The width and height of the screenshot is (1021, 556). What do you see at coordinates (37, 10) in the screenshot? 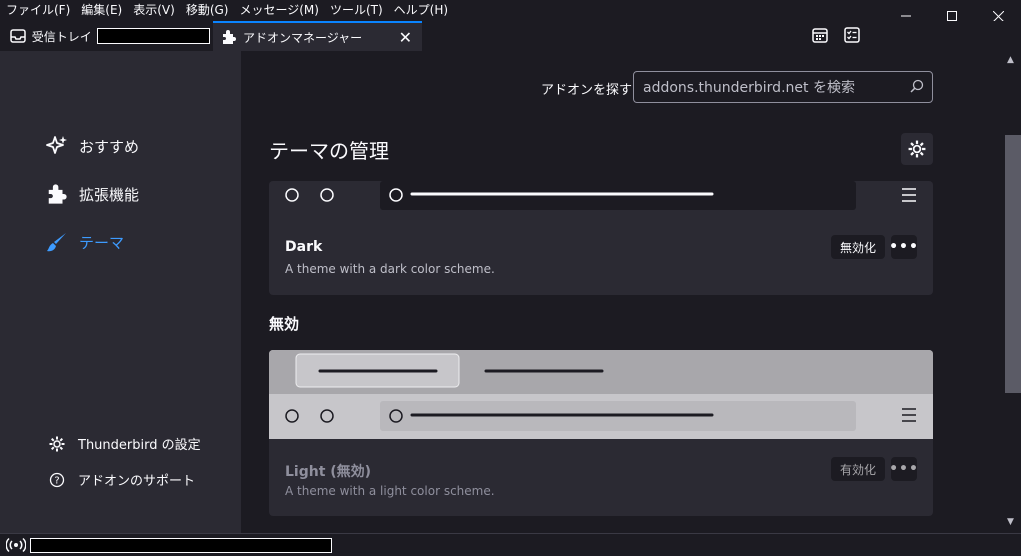
I see `menu-file: ファイル(F)` at bounding box center [37, 10].